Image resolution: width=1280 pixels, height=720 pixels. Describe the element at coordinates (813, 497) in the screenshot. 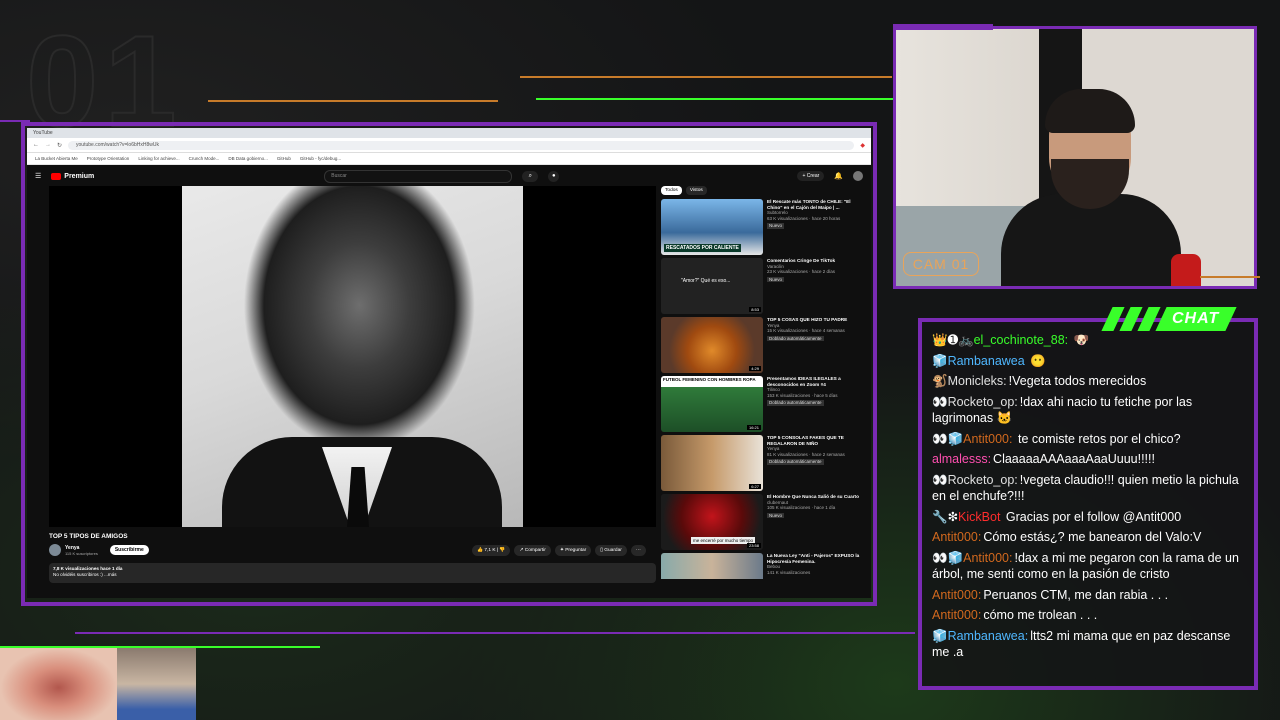

I see `rec-title: El Hombre Que Nunca Salió de su Cuarto` at that location.